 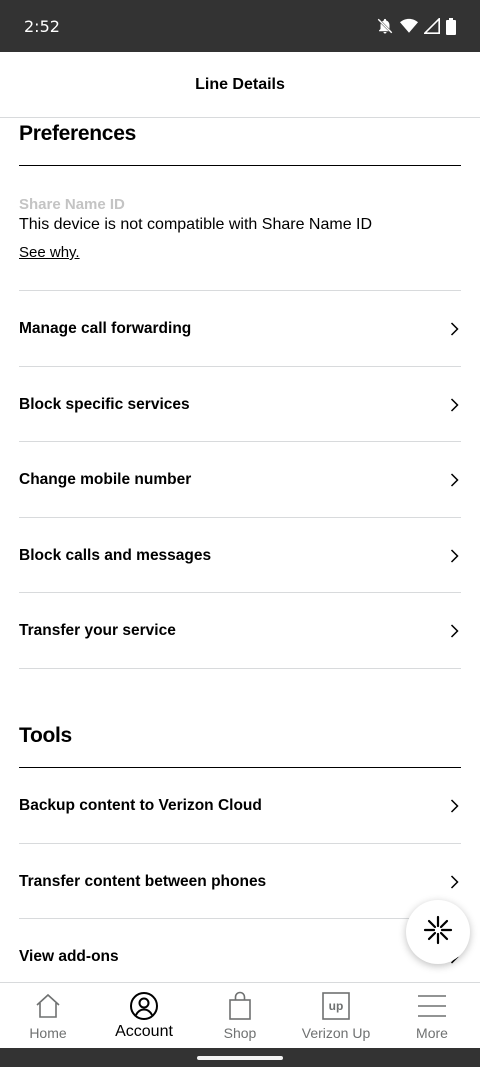 I want to click on shopping-bag-icon, so click(x=240, y=1006).